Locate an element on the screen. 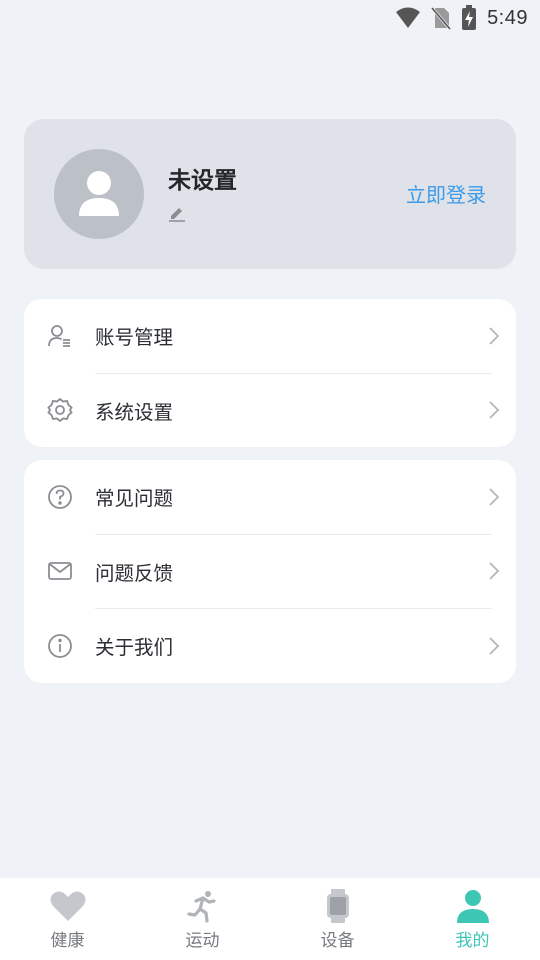  menu-item-account: 账号管理 is located at coordinates (270, 336).